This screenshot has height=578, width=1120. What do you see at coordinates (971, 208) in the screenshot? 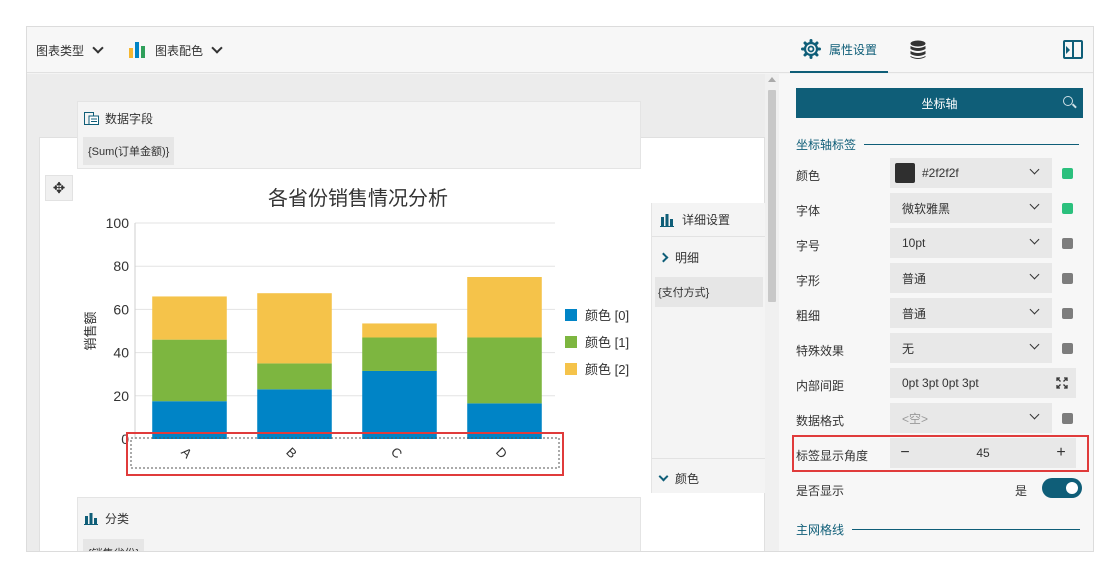
I see `font-select: 微软雅黑` at bounding box center [971, 208].